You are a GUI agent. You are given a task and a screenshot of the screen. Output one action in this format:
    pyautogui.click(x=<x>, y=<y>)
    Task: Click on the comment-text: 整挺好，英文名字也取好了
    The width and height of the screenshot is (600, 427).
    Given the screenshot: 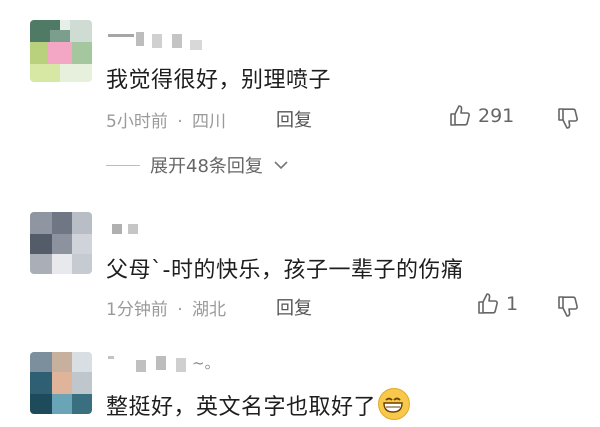 What is the action you would take?
    pyautogui.click(x=258, y=404)
    